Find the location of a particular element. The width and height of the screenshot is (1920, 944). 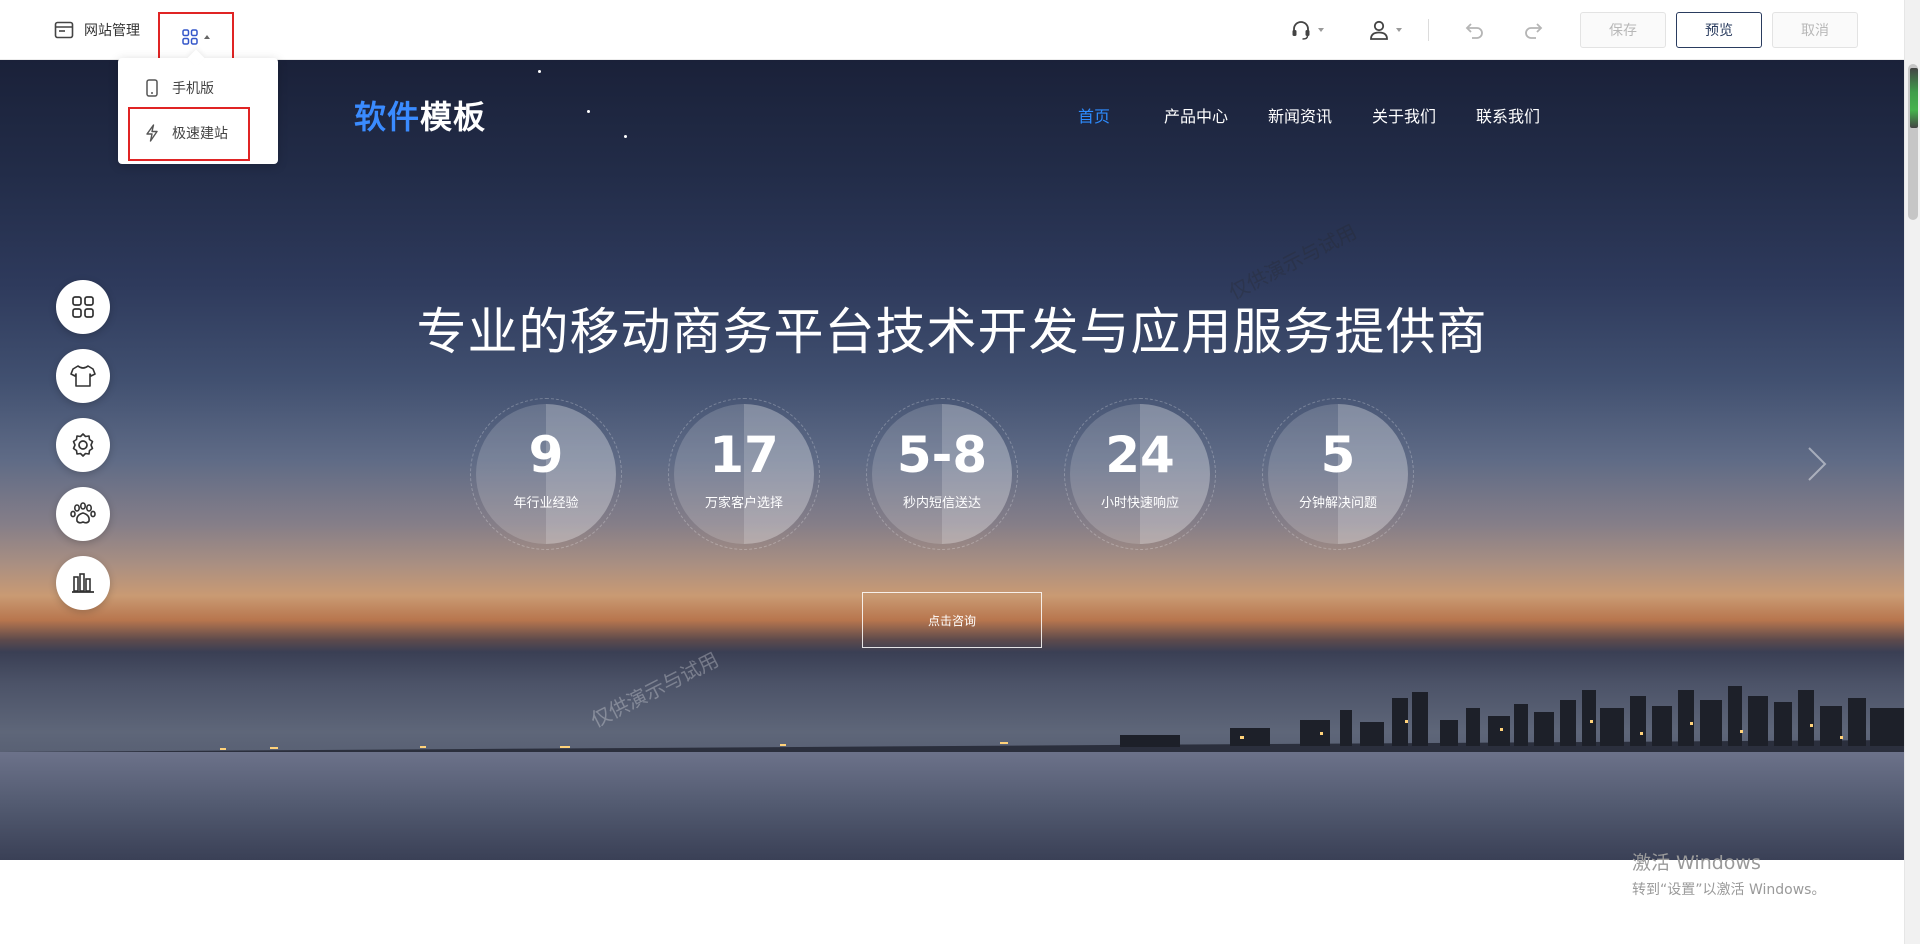

chevron-right-icon is located at coordinates (1817, 464).